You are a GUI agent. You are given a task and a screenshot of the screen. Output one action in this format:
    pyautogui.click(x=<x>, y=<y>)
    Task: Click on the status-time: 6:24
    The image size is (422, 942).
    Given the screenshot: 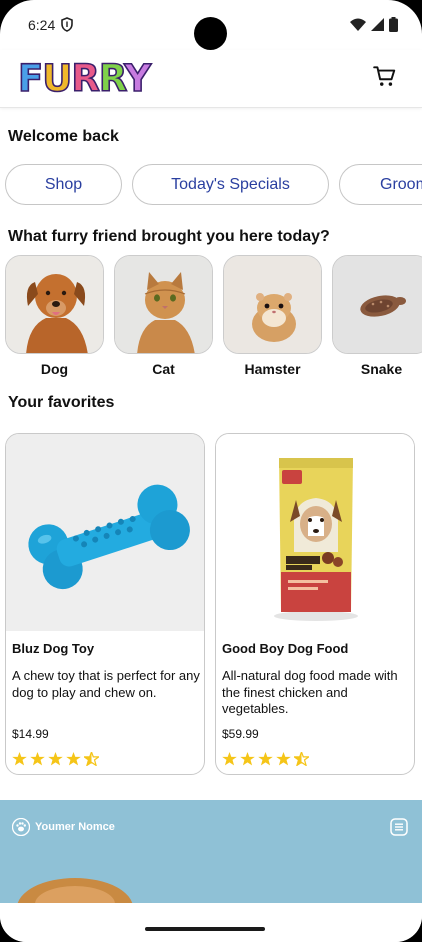 What is the action you would take?
    pyautogui.click(x=42, y=25)
    